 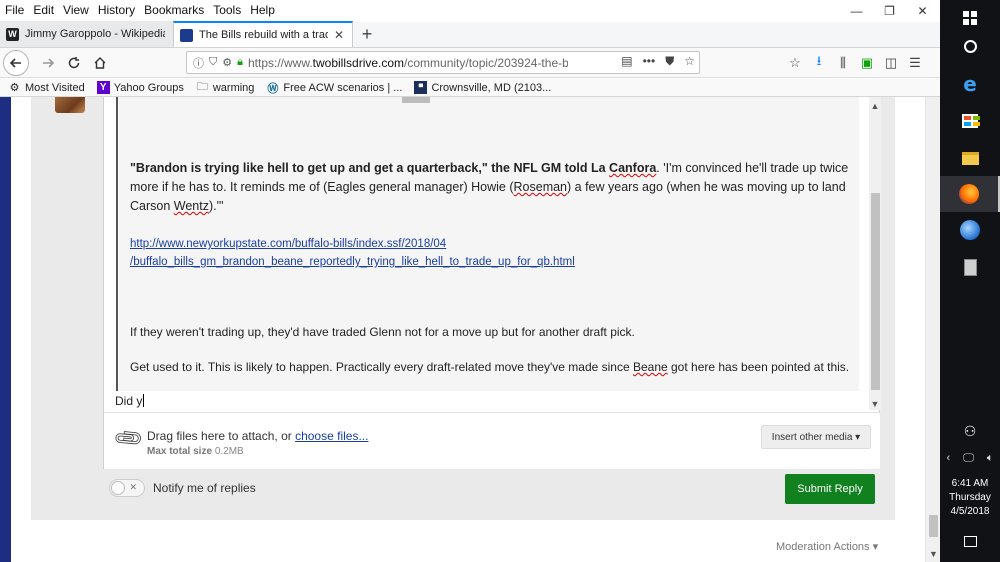 I want to click on minimize-button: —, so click(x=856, y=11).